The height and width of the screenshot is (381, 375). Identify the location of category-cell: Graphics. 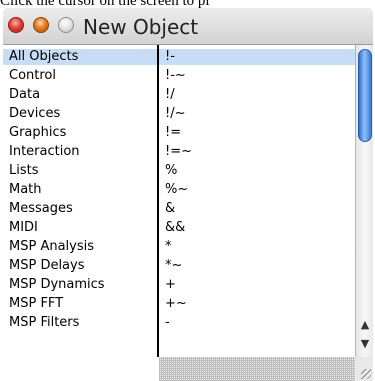
(38, 132).